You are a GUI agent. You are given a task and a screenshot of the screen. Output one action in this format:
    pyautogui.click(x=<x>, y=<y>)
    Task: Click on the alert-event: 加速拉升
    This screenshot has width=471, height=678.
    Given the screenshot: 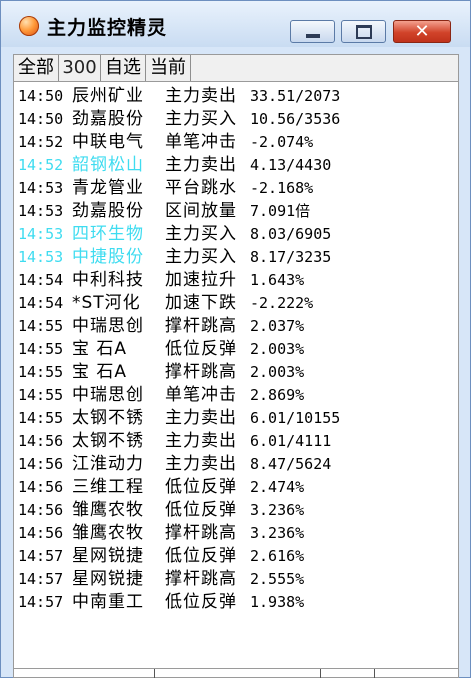 What is the action you would take?
    pyautogui.click(x=201, y=280)
    